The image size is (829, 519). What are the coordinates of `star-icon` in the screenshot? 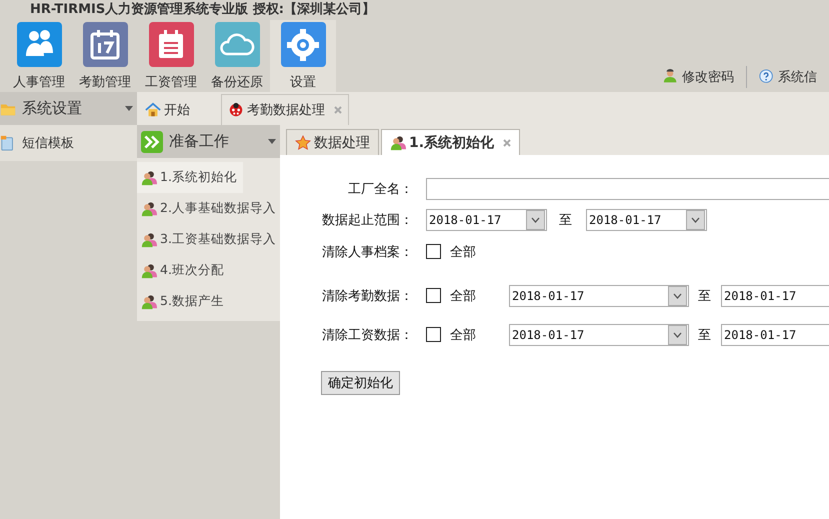 It's located at (303, 142).